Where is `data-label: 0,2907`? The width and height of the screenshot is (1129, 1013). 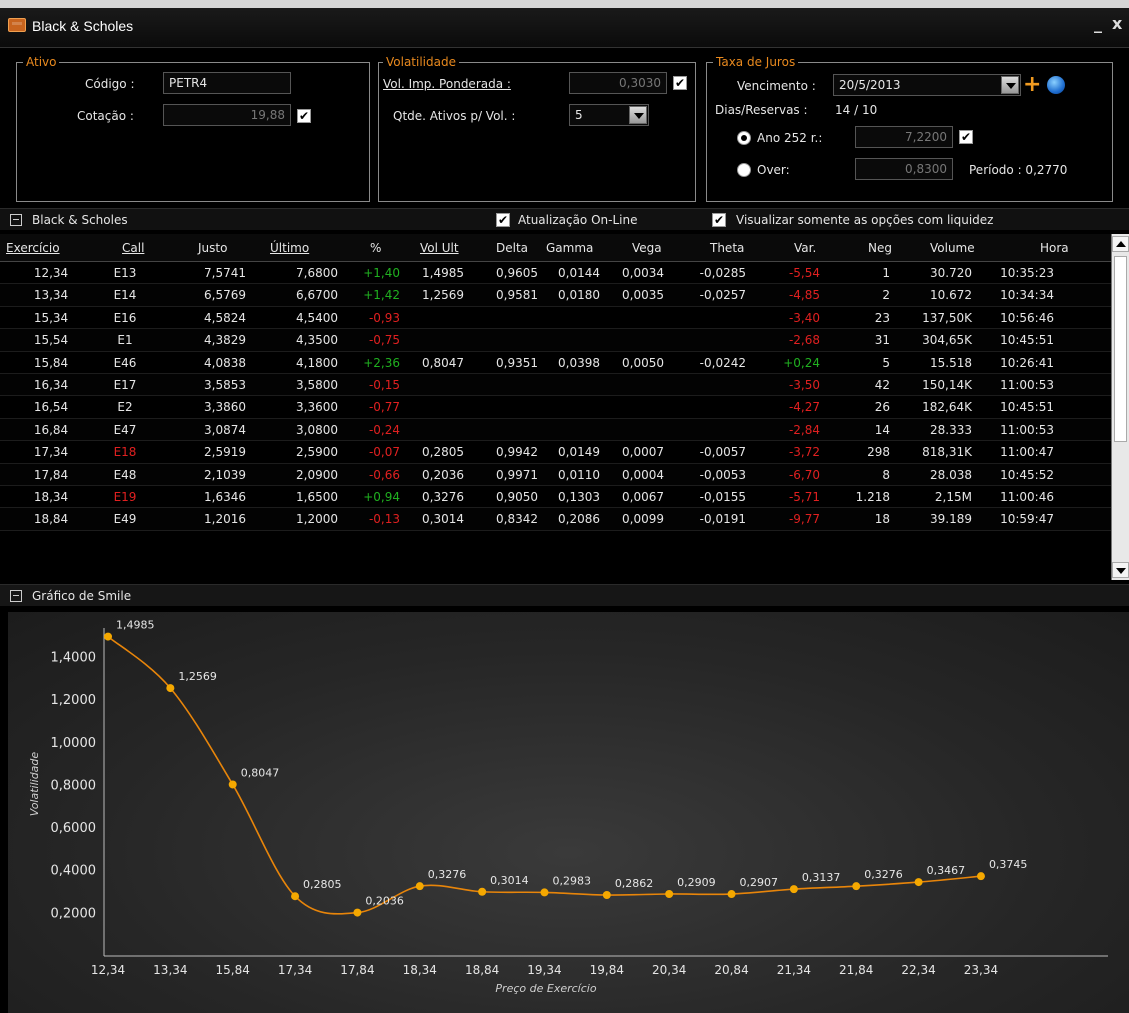
data-label: 0,2907 is located at coordinates (759, 882).